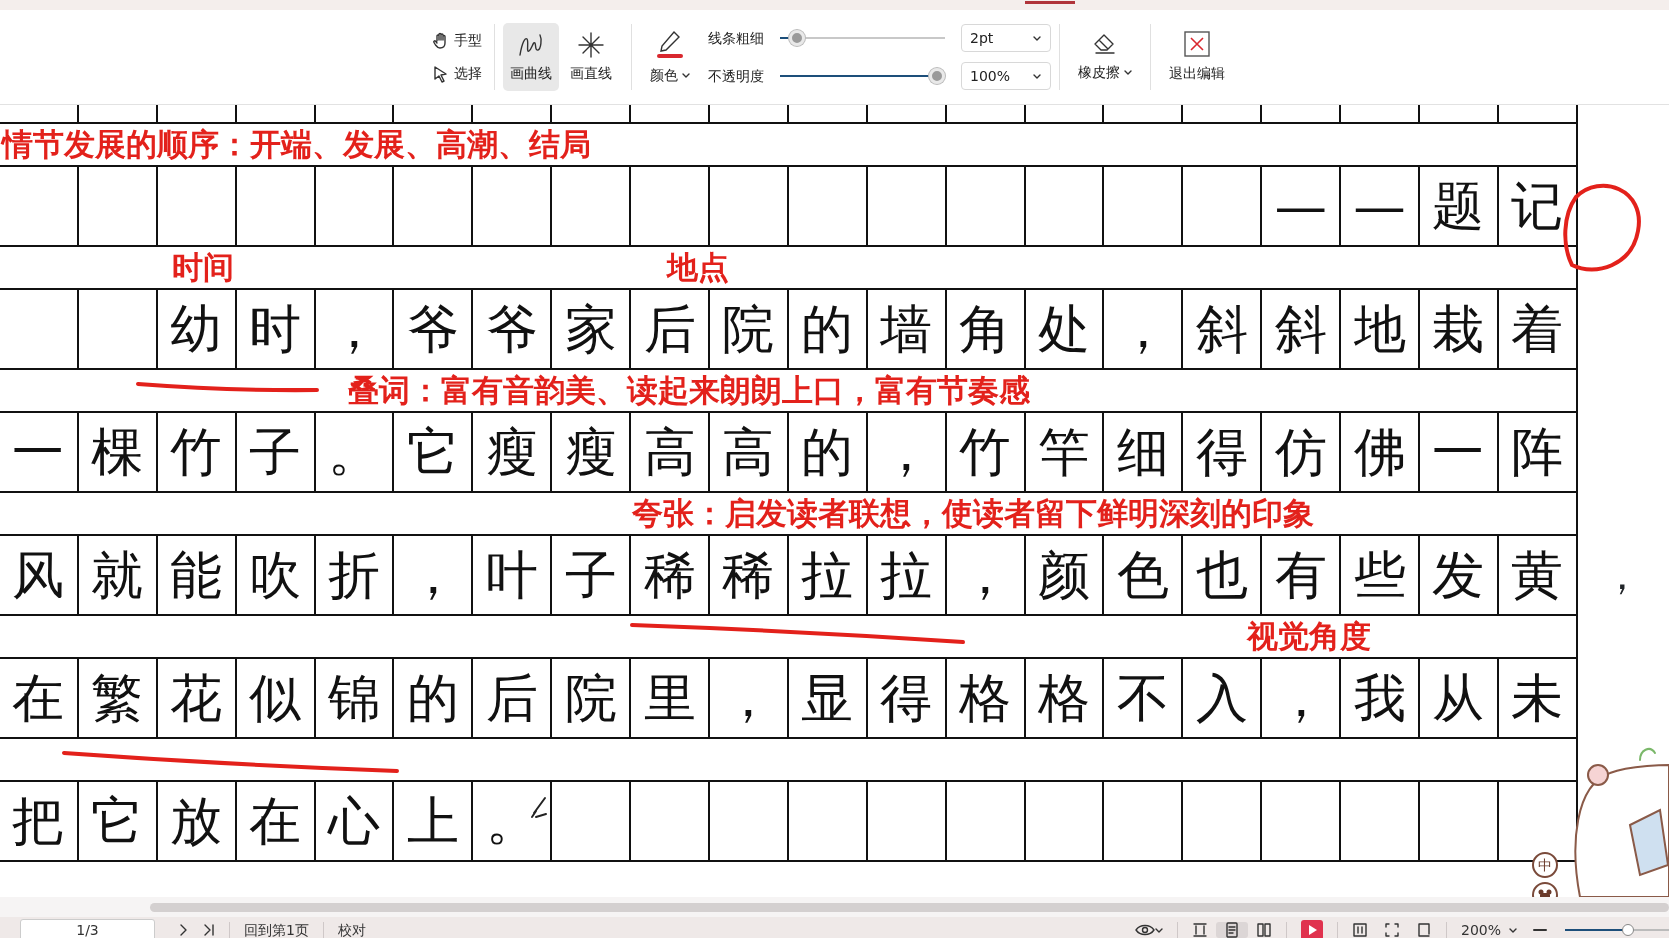  Describe the element at coordinates (1488, 928) in the screenshot. I see `zoom-select: 200%` at that location.